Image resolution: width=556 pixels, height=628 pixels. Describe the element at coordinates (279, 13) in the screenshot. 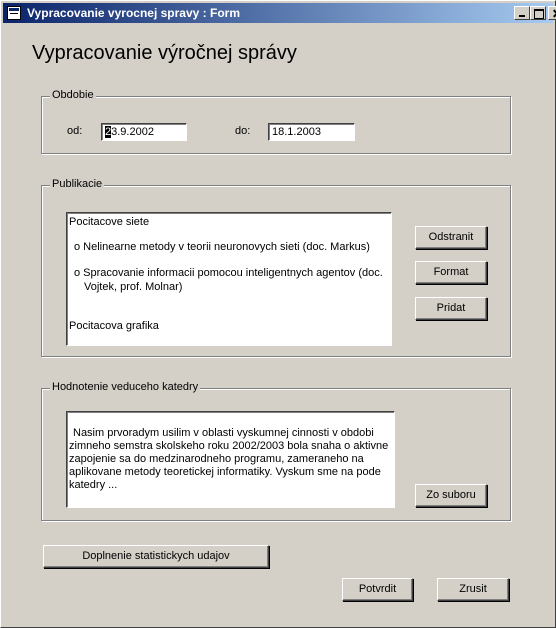

I see `title-bar: Vypracovanie vyrocnej spravy : Form` at that location.